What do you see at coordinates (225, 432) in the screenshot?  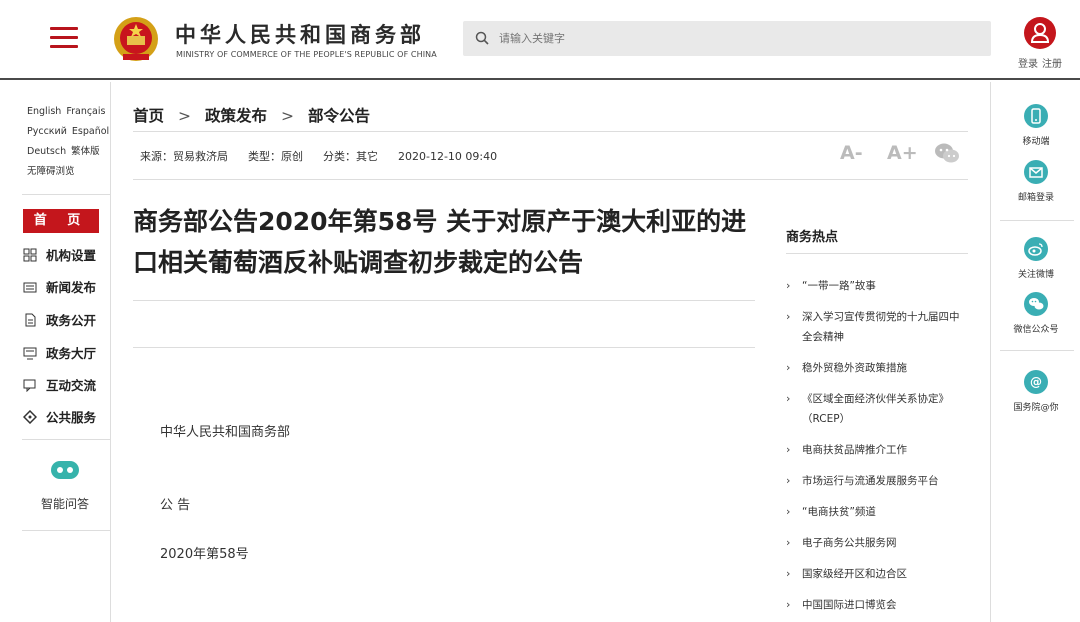 I see `article-paragraph: 中华人民共和国商务部` at bounding box center [225, 432].